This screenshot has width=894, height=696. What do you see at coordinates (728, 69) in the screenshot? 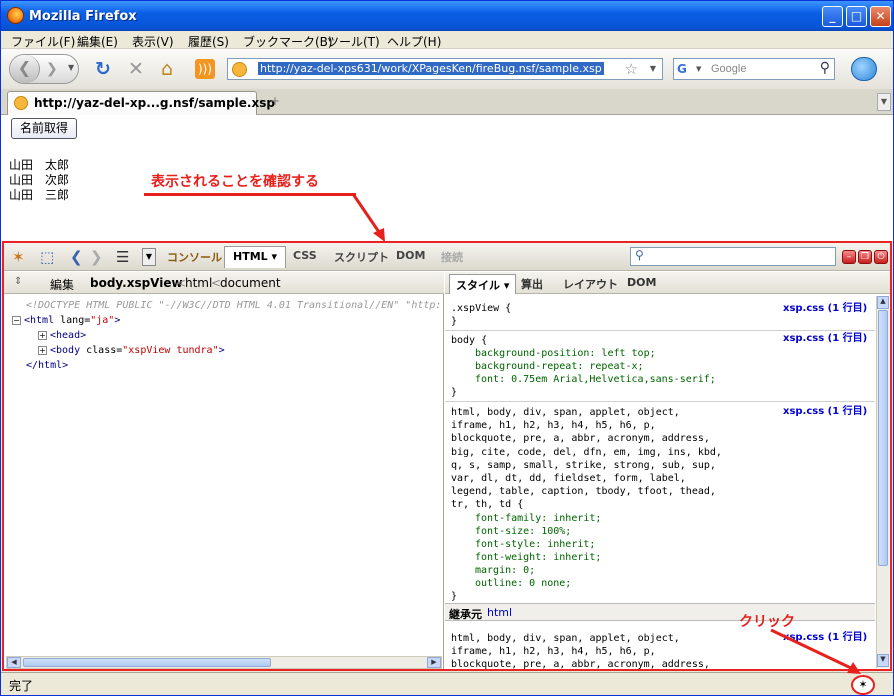
I see `search-input: Google` at bounding box center [728, 69].